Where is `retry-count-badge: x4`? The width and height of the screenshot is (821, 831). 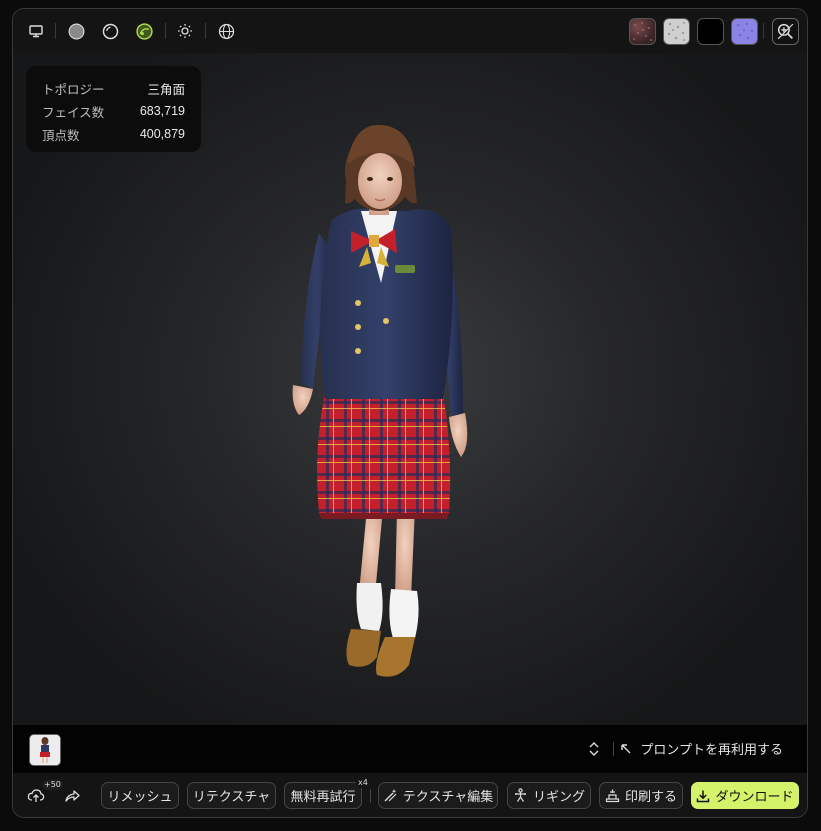 retry-count-badge: x4 is located at coordinates (363, 783).